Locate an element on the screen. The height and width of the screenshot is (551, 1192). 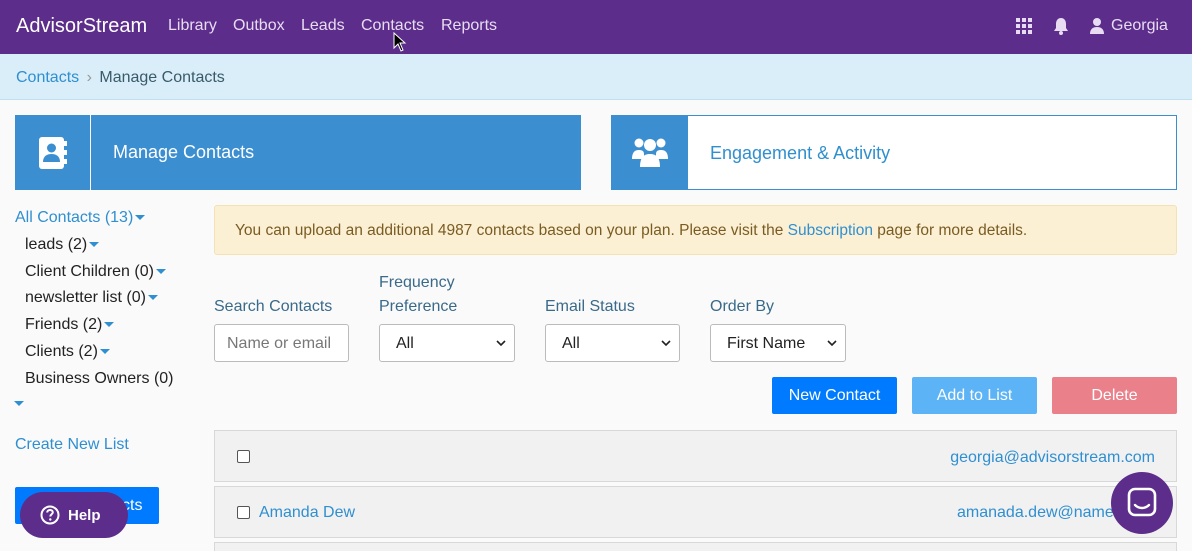
order-by-select: First Name is located at coordinates (778, 343).